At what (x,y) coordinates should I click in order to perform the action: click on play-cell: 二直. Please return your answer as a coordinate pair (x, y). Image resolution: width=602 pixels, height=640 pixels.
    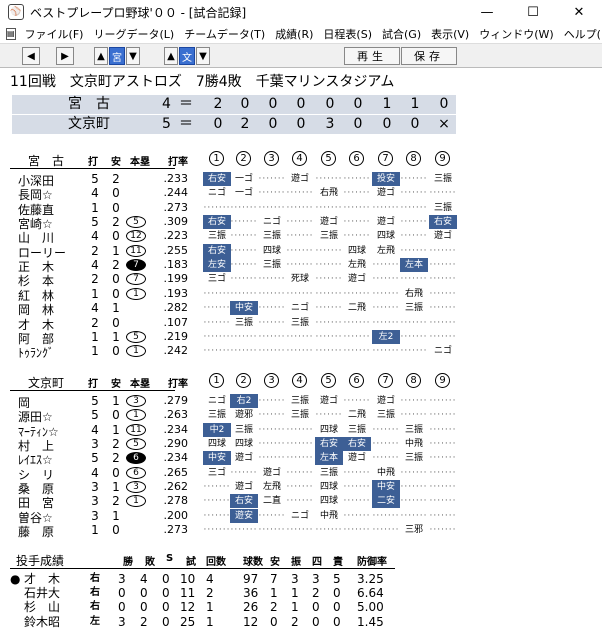
    Looking at the image, I should click on (271, 501).